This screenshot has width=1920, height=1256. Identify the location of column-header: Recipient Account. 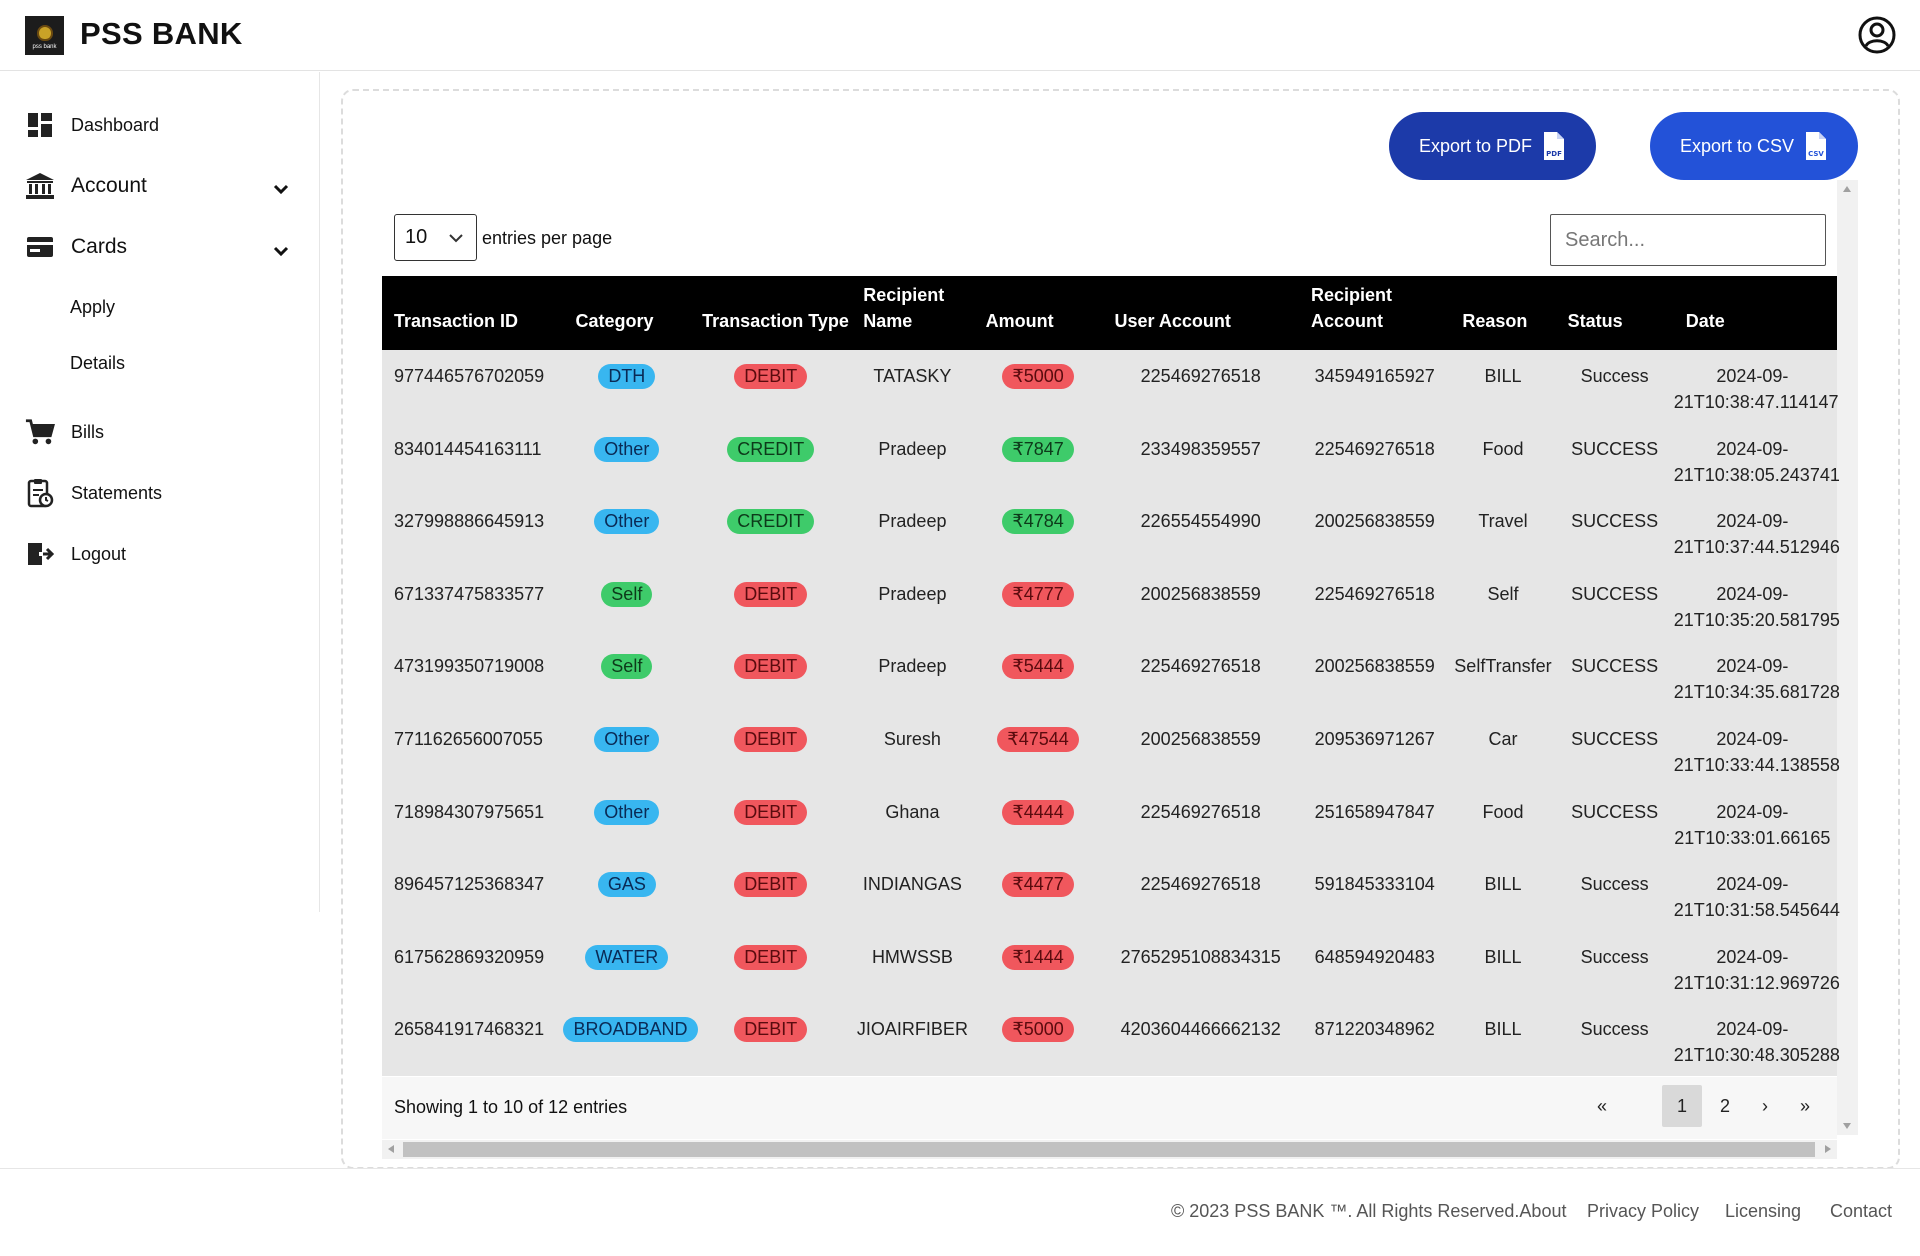
(1374, 313).